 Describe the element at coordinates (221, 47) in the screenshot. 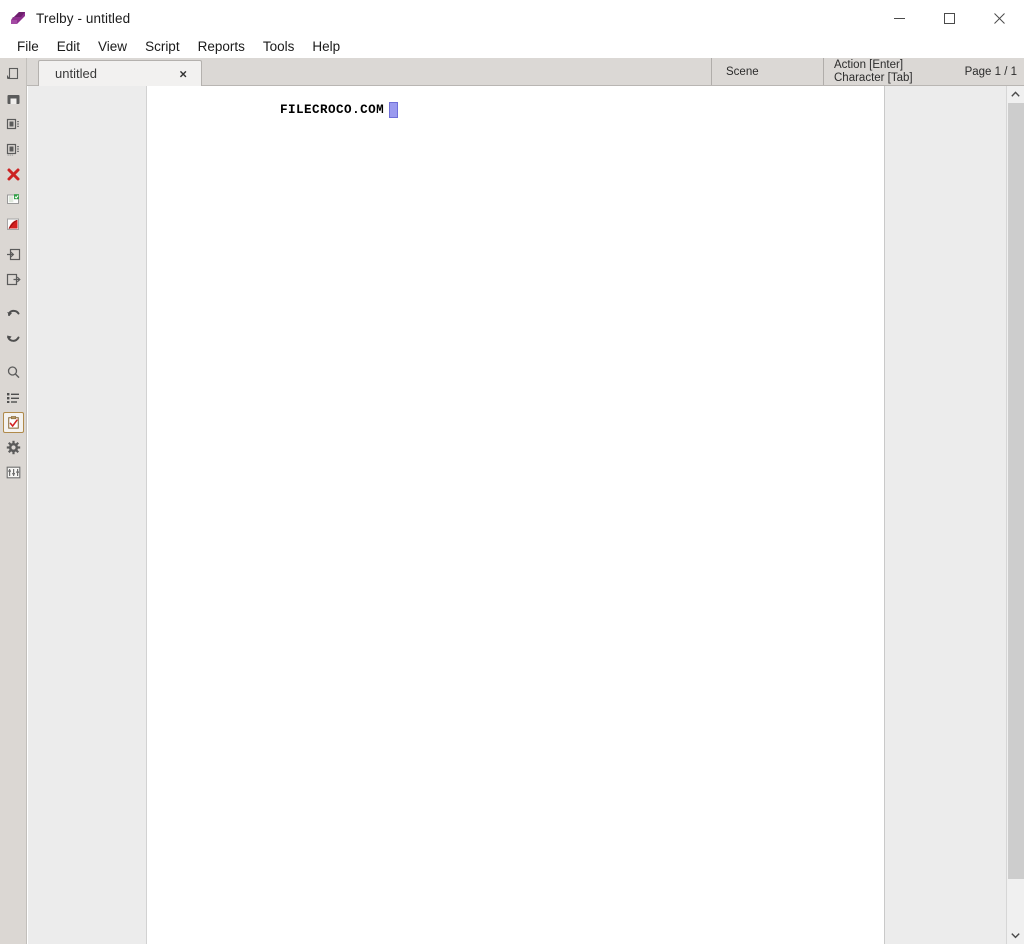

I see `menu-item-reports: Reports` at that location.